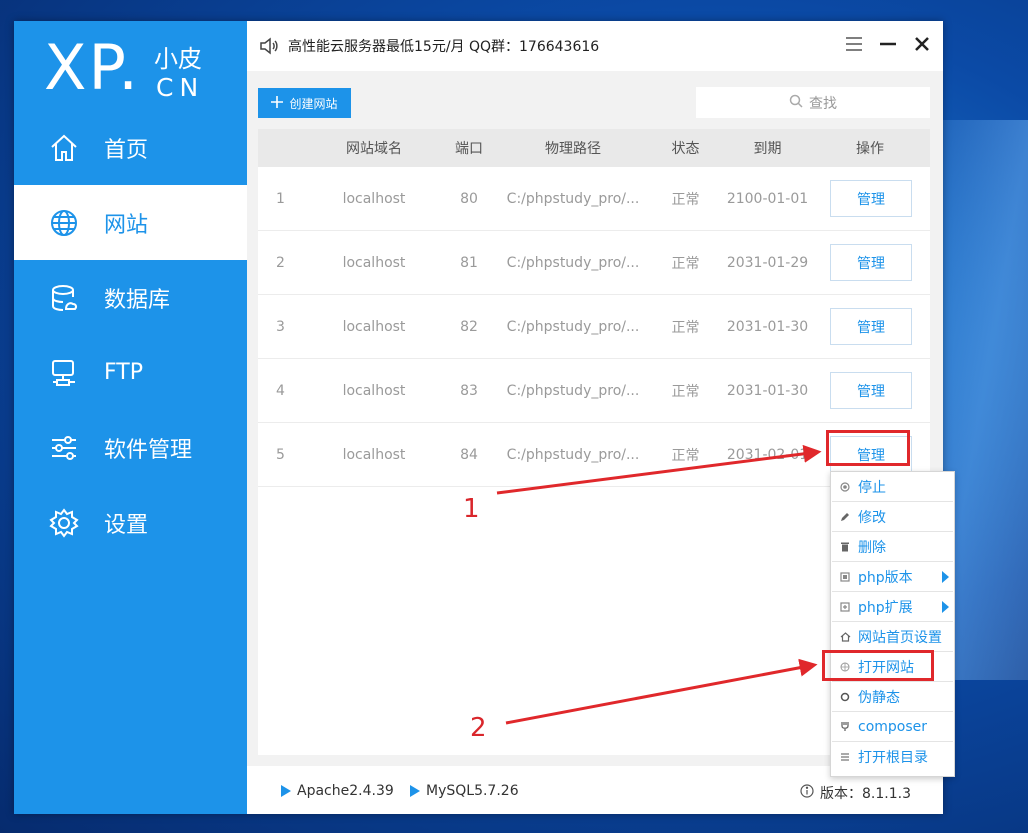 The image size is (1028, 833). Describe the element at coordinates (661, 691) in the screenshot. I see `arrow-to-open-website` at that location.